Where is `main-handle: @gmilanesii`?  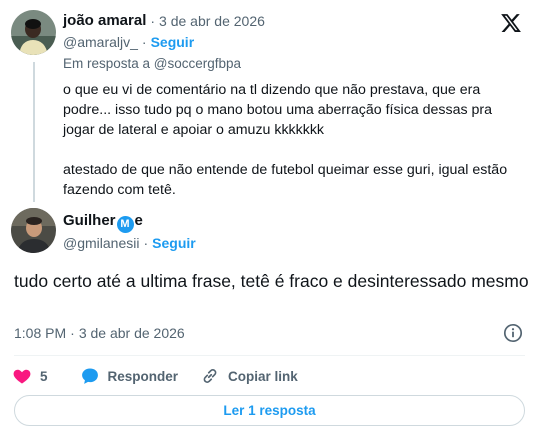
main-handle: @gmilanesii is located at coordinates (101, 243).